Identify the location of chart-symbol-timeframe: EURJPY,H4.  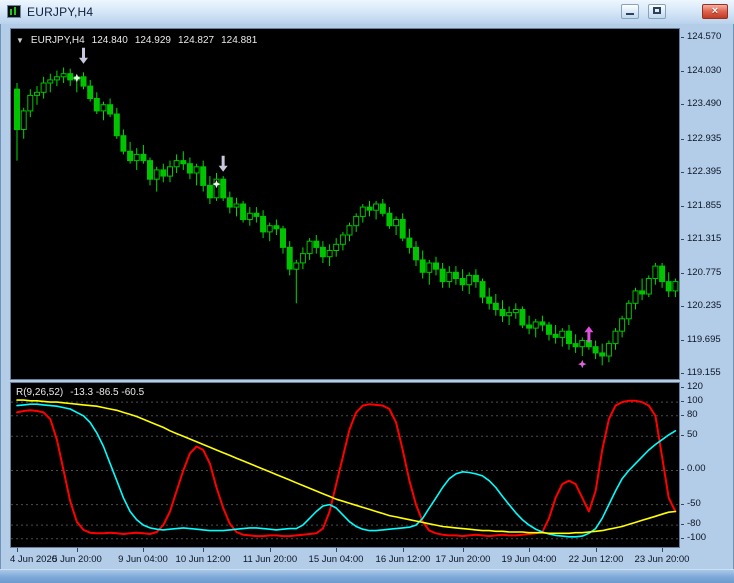
(57, 40).